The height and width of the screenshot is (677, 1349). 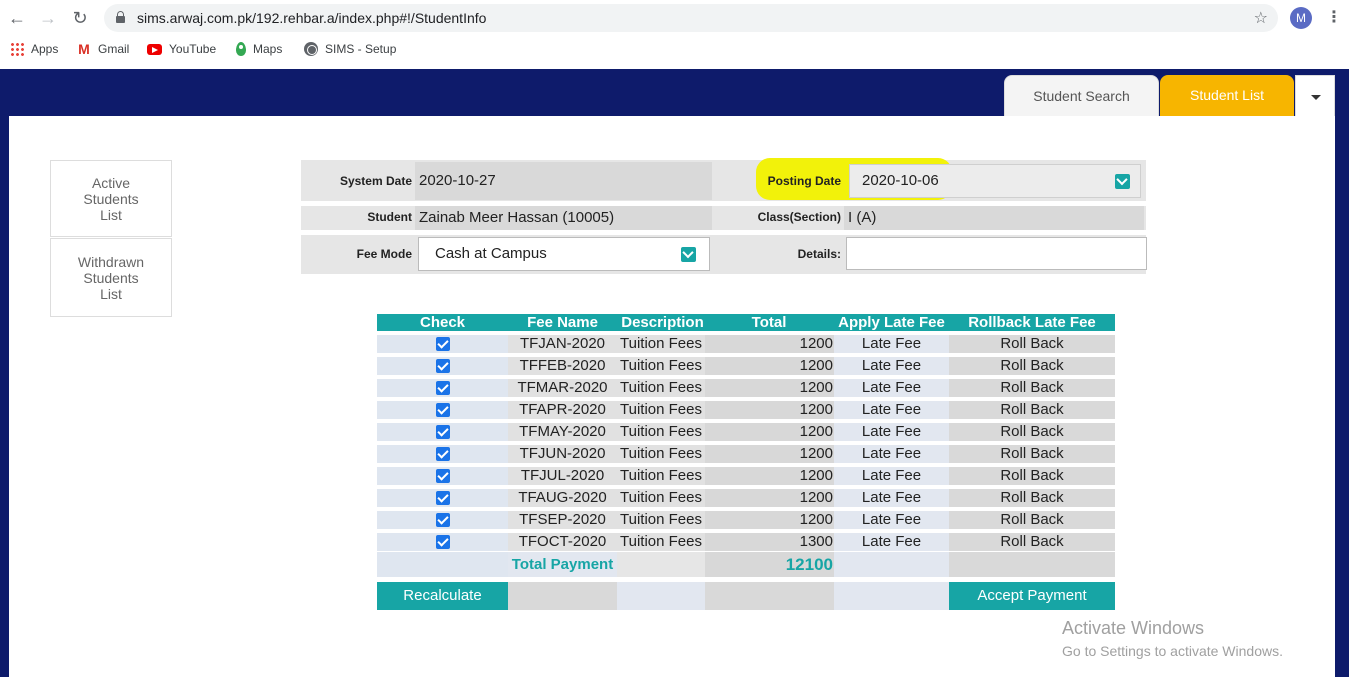 What do you see at coordinates (1032, 596) in the screenshot?
I see `accept-payment-button: Accept Payment` at bounding box center [1032, 596].